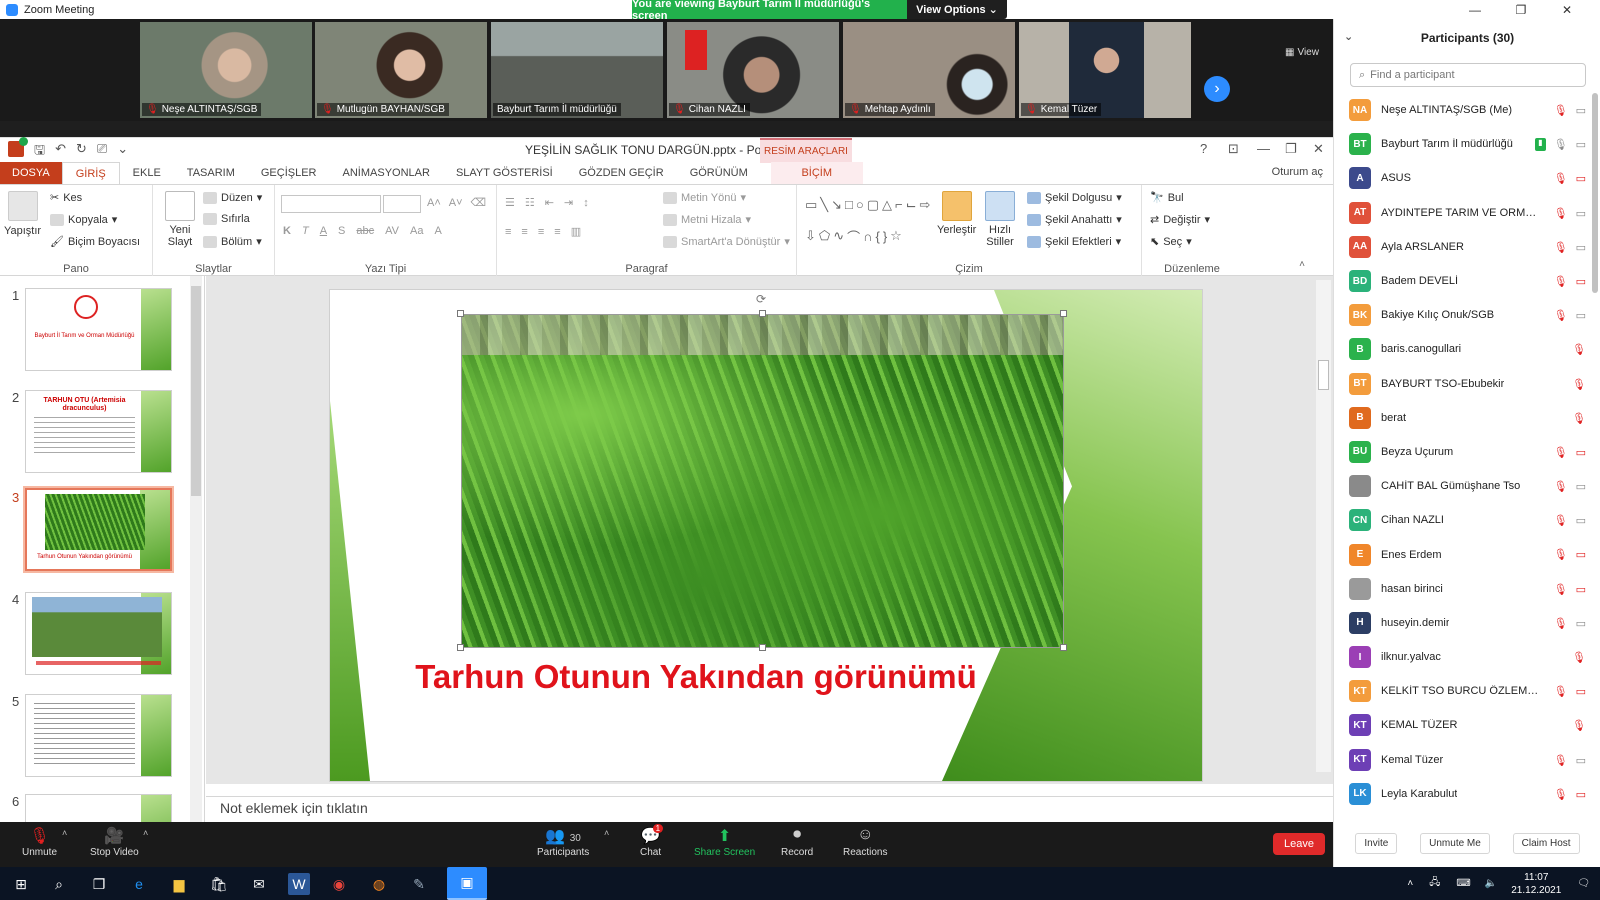 This screenshot has width=1600, height=900. Describe the element at coordinates (287, 231) in the screenshot. I see `bold-button: K` at that location.